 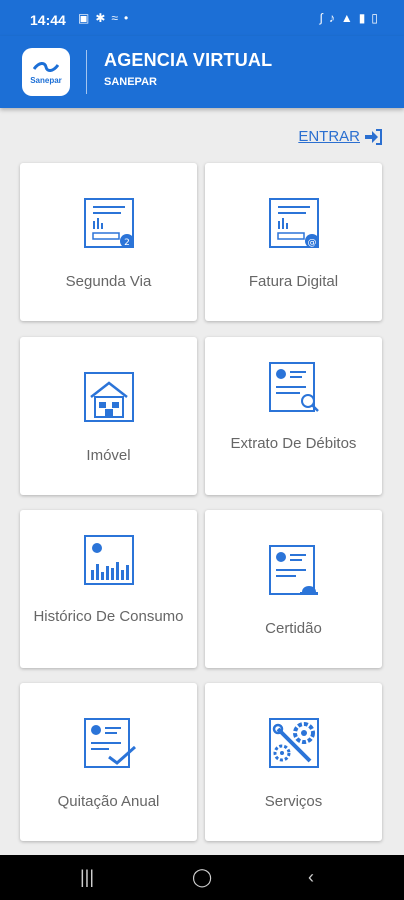 What do you see at coordinates (46, 66) in the screenshot?
I see `logo-wave-icon` at bounding box center [46, 66].